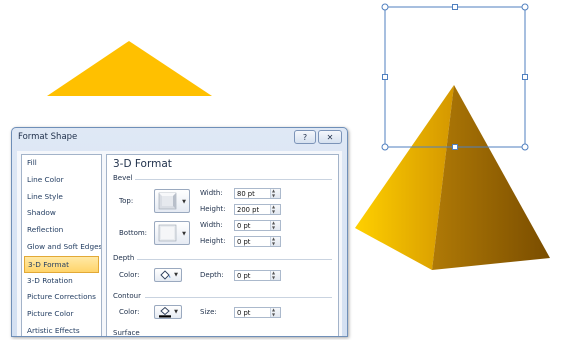 Image resolution: width=580 pixels, height=340 pixels. I want to click on top-width-spinner: 80 pt ▲ ▼, so click(257, 193).